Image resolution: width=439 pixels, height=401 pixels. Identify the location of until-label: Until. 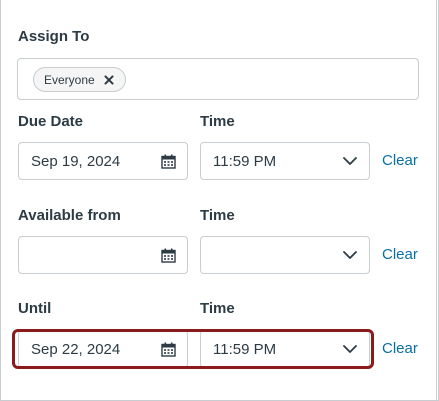
(35, 308).